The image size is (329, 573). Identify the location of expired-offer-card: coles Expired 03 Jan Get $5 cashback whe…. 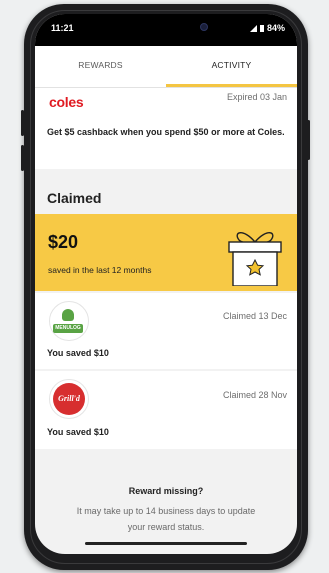
(166, 128).